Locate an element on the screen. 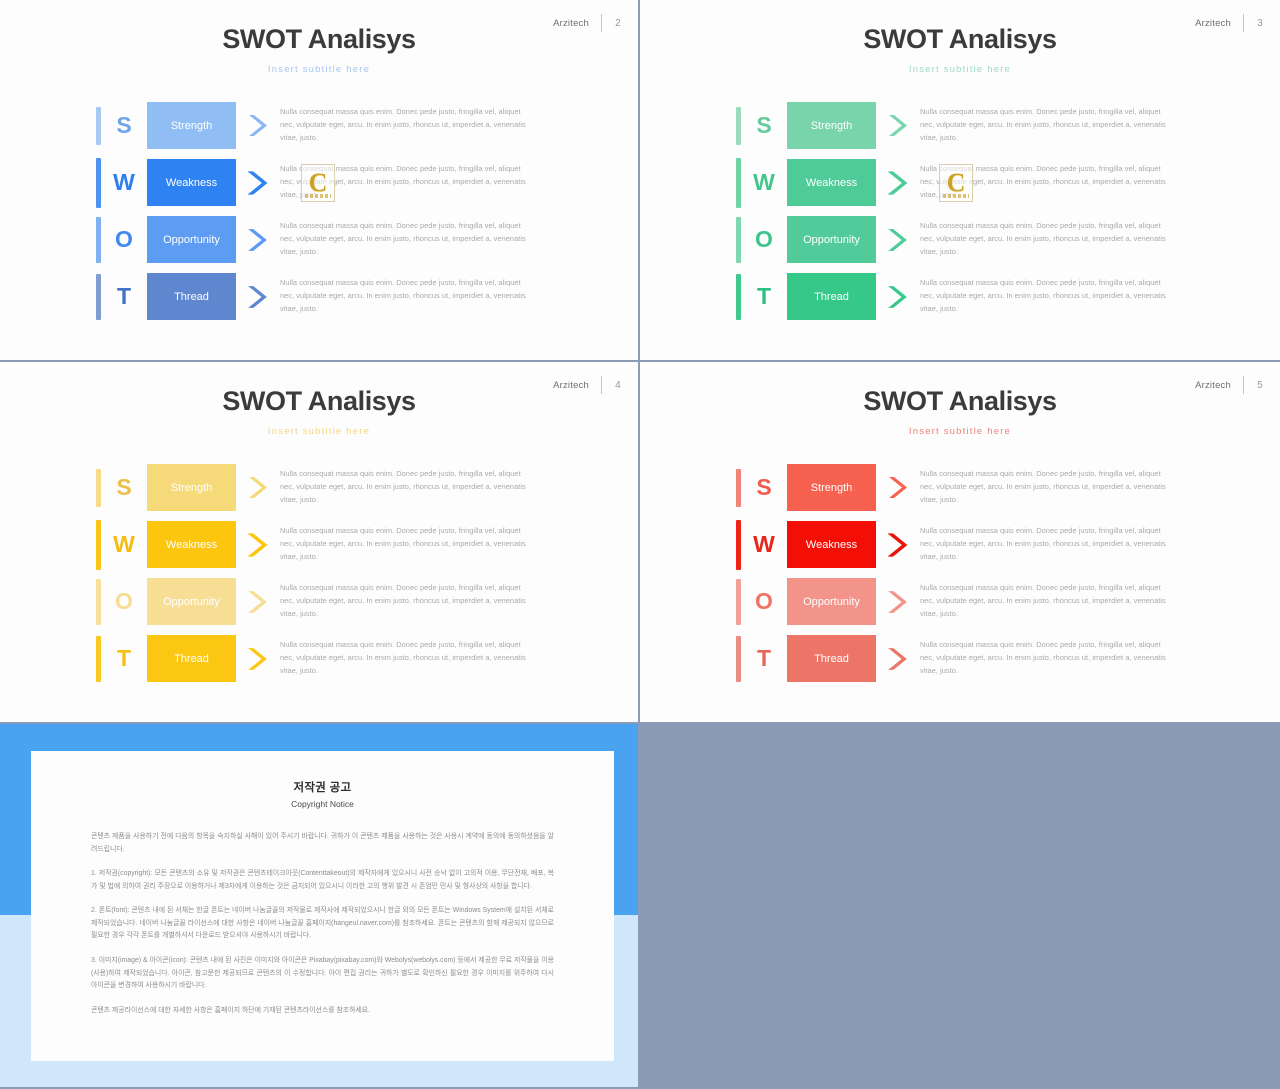 The image size is (1280, 1089). slide-header: Arzitech 5 is located at coordinates (1229, 385).